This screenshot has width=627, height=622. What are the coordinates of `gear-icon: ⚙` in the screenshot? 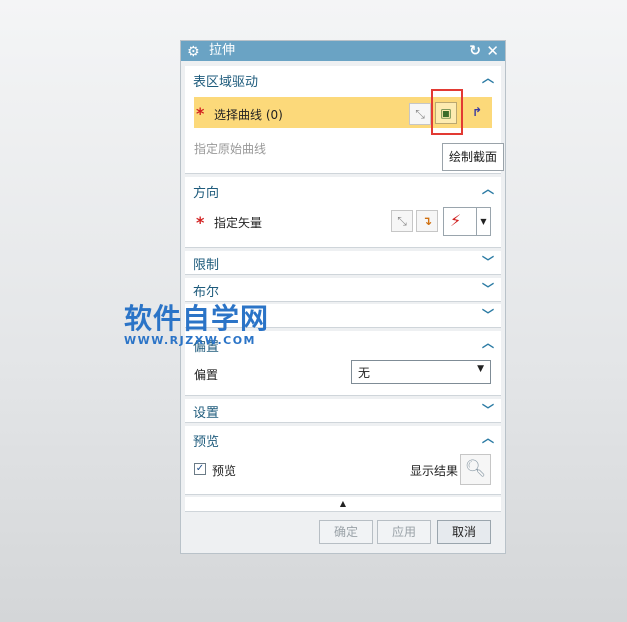 It's located at (193, 52).